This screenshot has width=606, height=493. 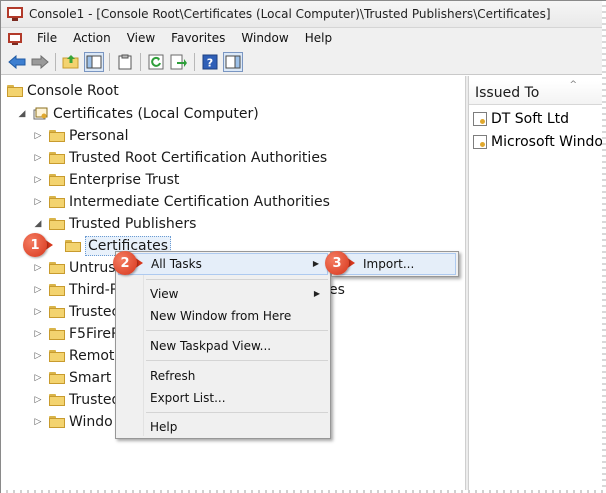 I want to click on tree-node-trusted-devices: ▷ Trusted, so click(x=76, y=400).